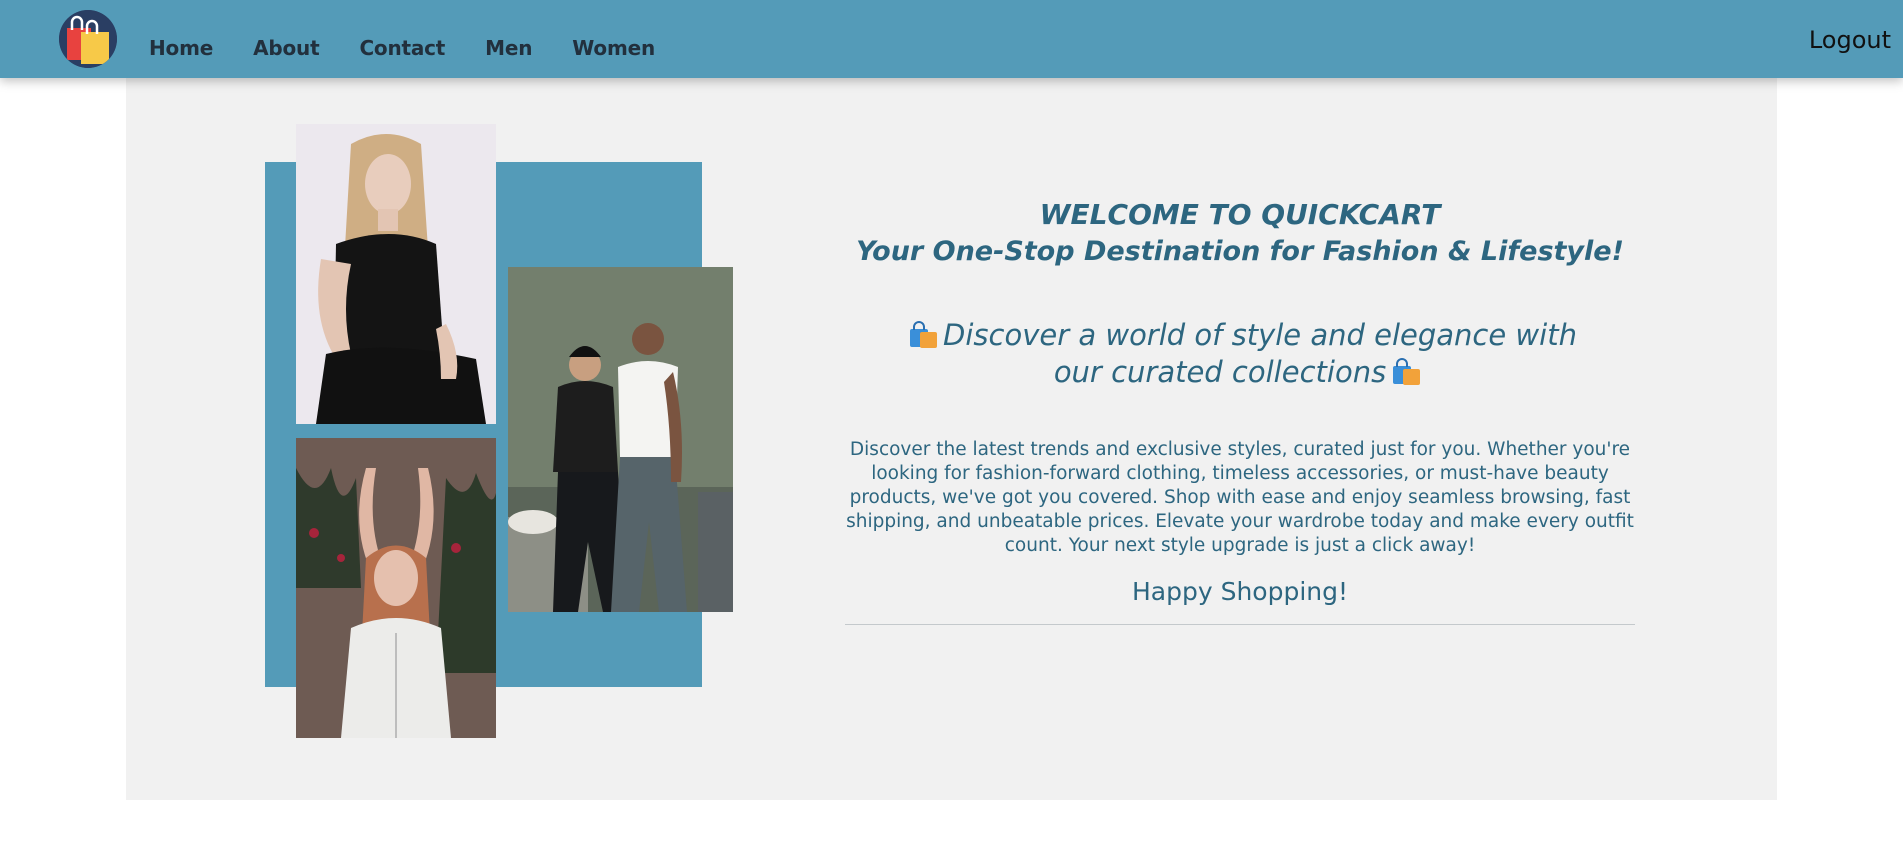 The image size is (1903, 849). Describe the element at coordinates (951, 39) in the screenshot. I see `top-navbar: Home About Contact Men Women Logout` at that location.